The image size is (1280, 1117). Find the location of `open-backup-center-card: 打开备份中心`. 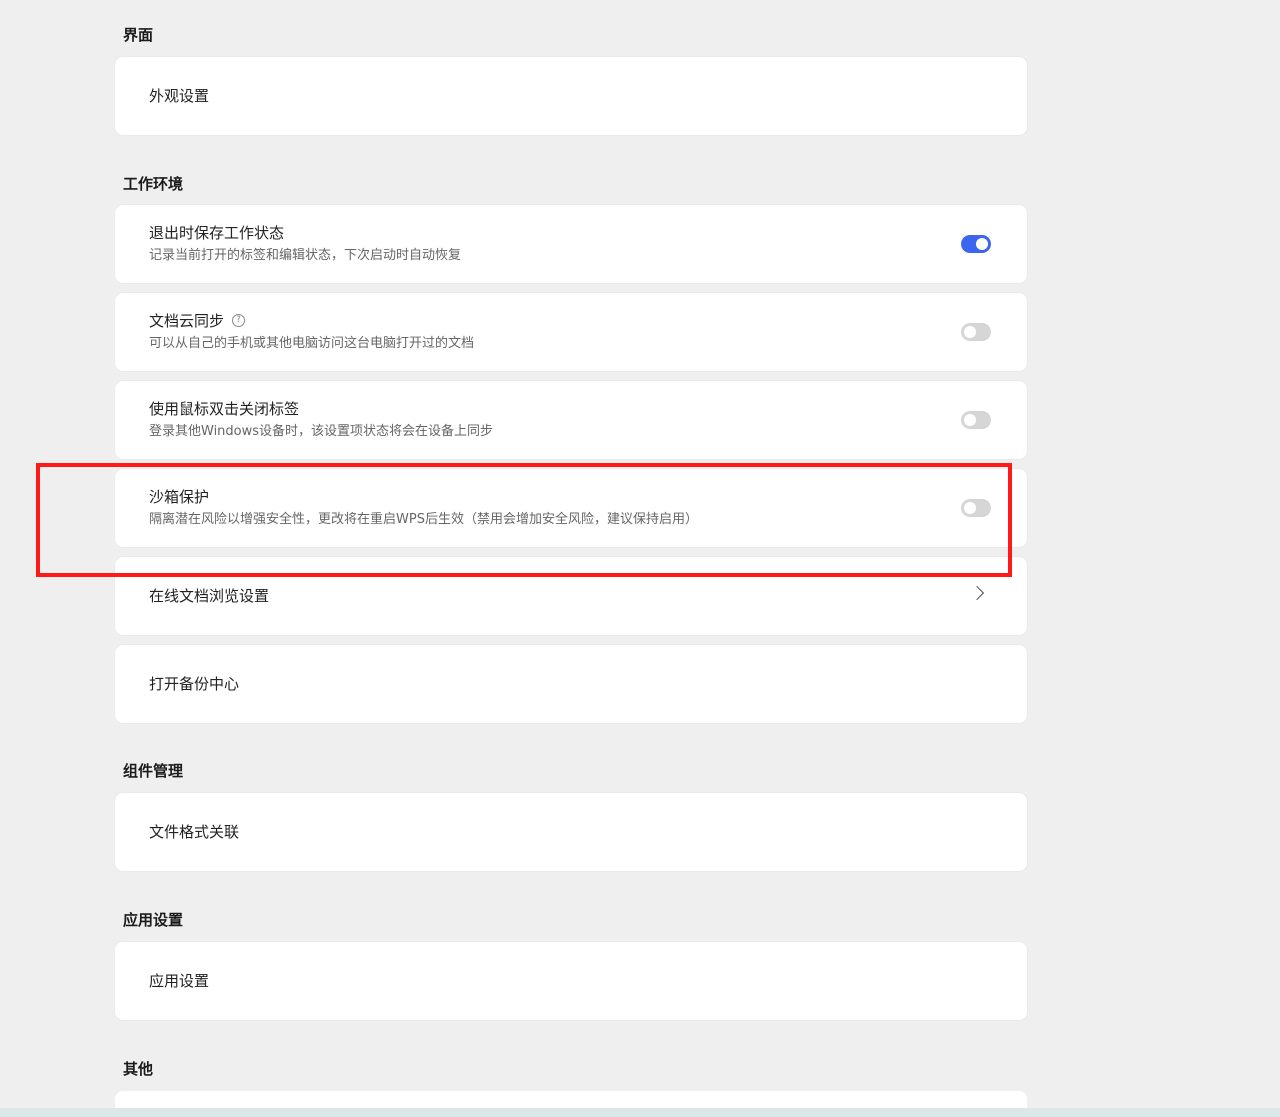

open-backup-center-card: 打开备份中心 is located at coordinates (571, 684).